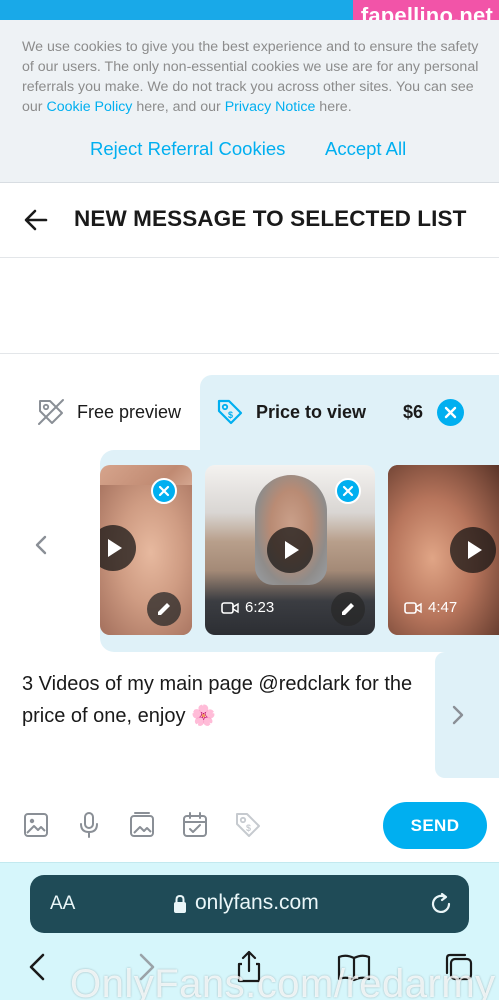  What do you see at coordinates (435, 825) in the screenshot?
I see `send-button: SEND` at bounding box center [435, 825].